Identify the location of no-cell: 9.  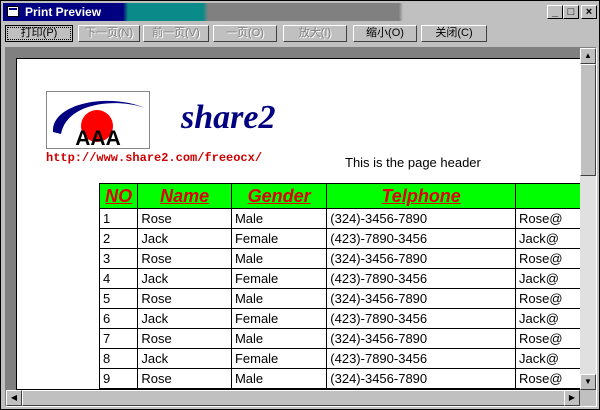
(118, 378).